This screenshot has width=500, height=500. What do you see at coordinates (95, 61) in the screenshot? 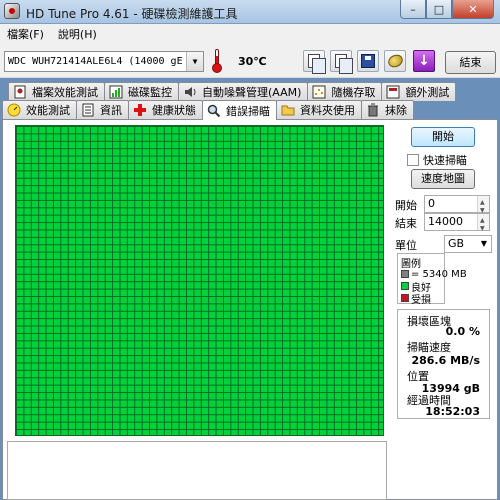
I see `drive-select-value: WDC WUH721414ALE6L4 (14000 gE` at bounding box center [95, 61].